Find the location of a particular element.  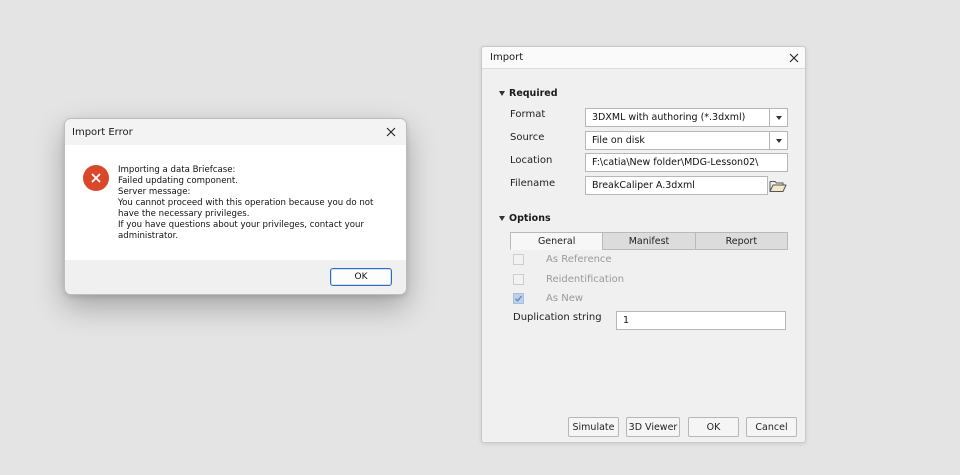

required-section-label: Required is located at coordinates (533, 93).